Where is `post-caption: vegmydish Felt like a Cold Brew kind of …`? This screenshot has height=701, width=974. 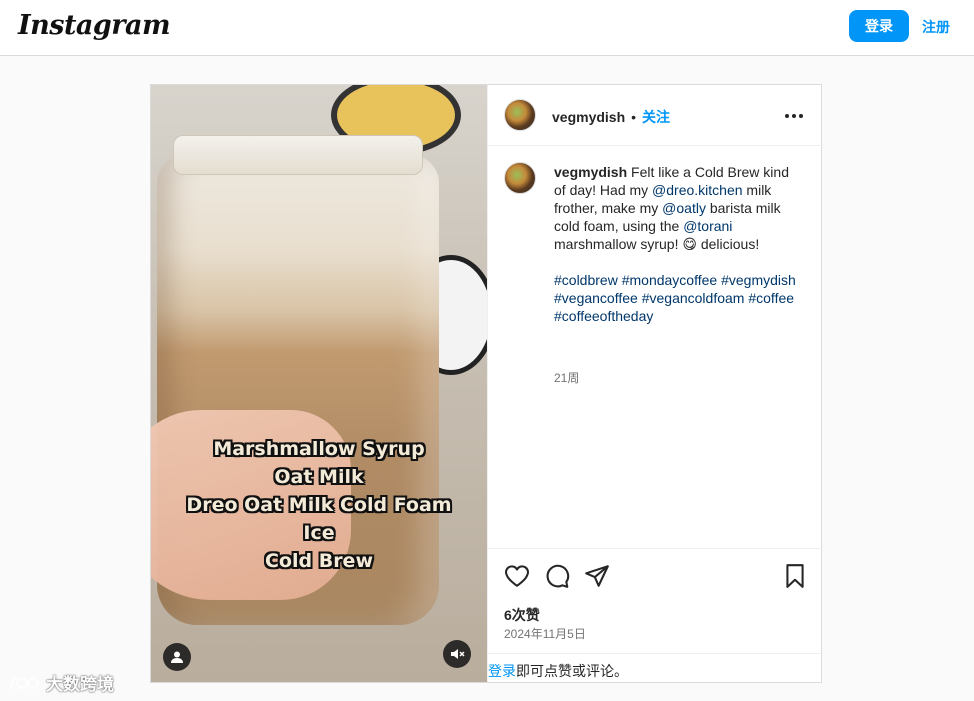
post-caption: vegmydish Felt like a Cold Brew kind of … is located at coordinates (679, 244).